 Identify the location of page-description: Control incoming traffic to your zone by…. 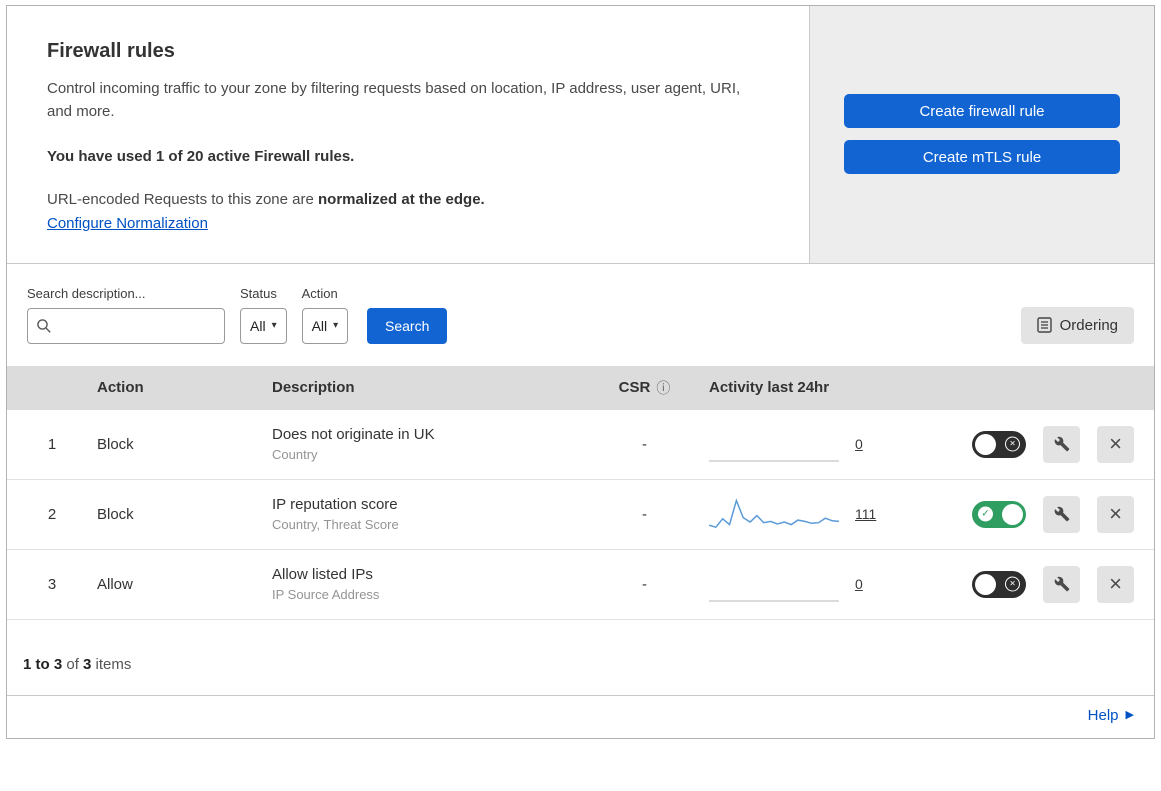
(394, 100).